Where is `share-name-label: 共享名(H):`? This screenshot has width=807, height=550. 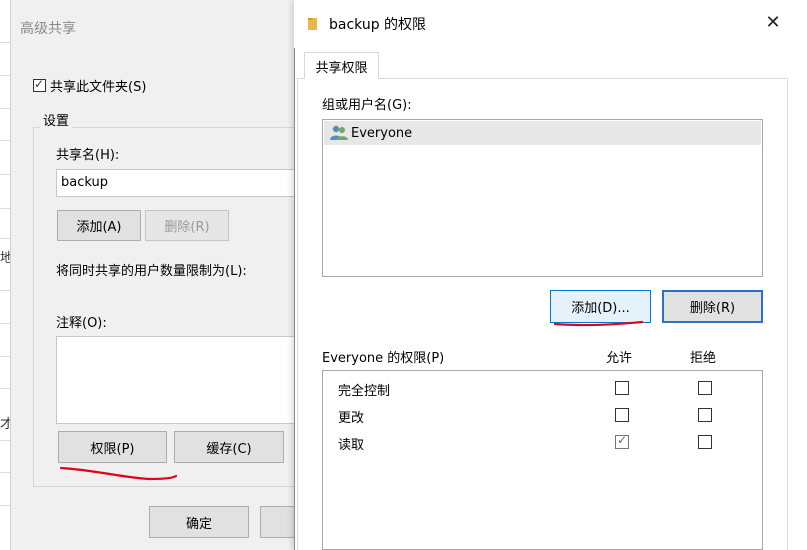
share-name-label: 共享名(H): is located at coordinates (88, 155).